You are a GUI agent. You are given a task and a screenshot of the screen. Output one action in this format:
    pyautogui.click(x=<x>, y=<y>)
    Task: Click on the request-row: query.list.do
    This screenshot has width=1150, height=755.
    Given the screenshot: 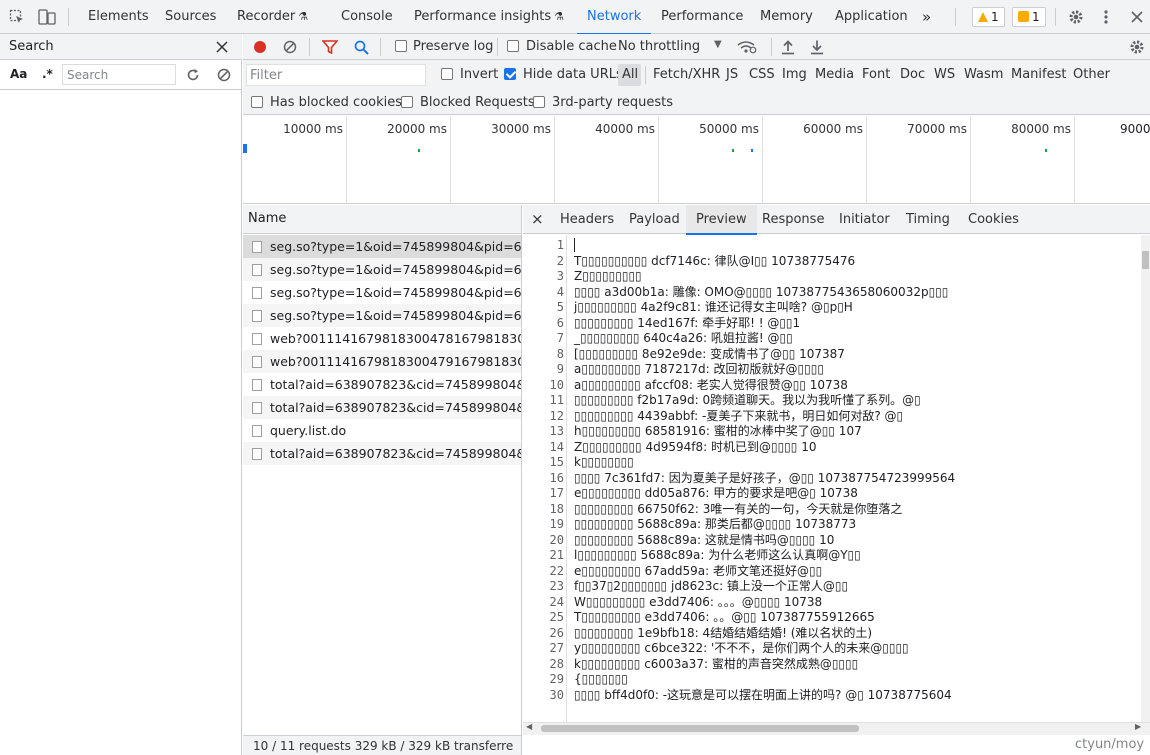 What is the action you would take?
    pyautogui.click(x=382, y=430)
    